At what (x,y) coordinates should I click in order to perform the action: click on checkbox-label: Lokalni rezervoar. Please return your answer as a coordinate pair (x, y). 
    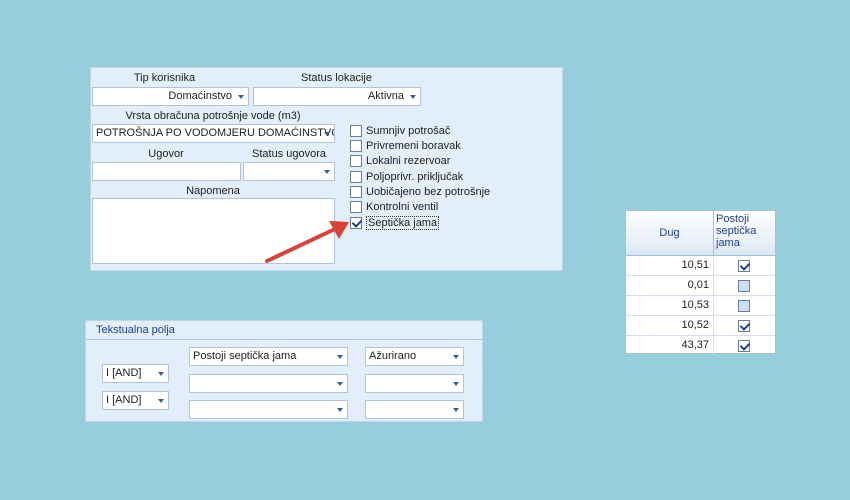
    Looking at the image, I should click on (408, 161).